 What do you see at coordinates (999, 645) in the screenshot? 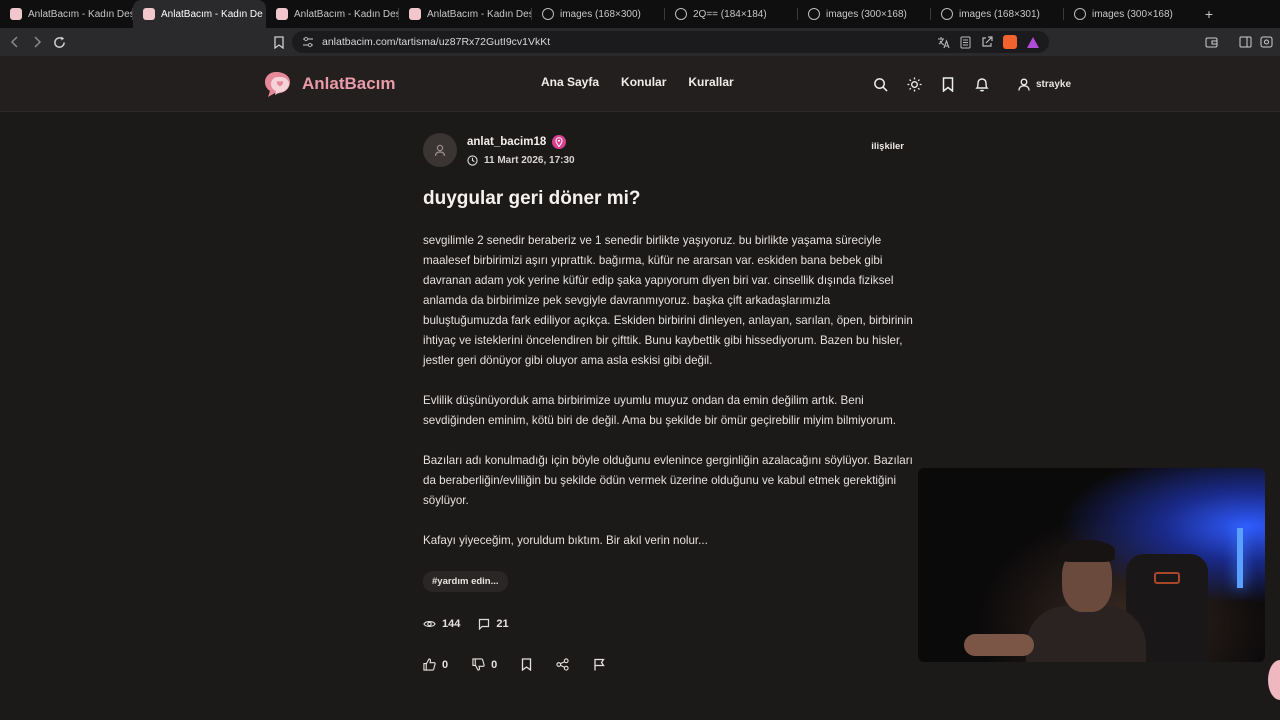
I see `person-hand` at bounding box center [999, 645].